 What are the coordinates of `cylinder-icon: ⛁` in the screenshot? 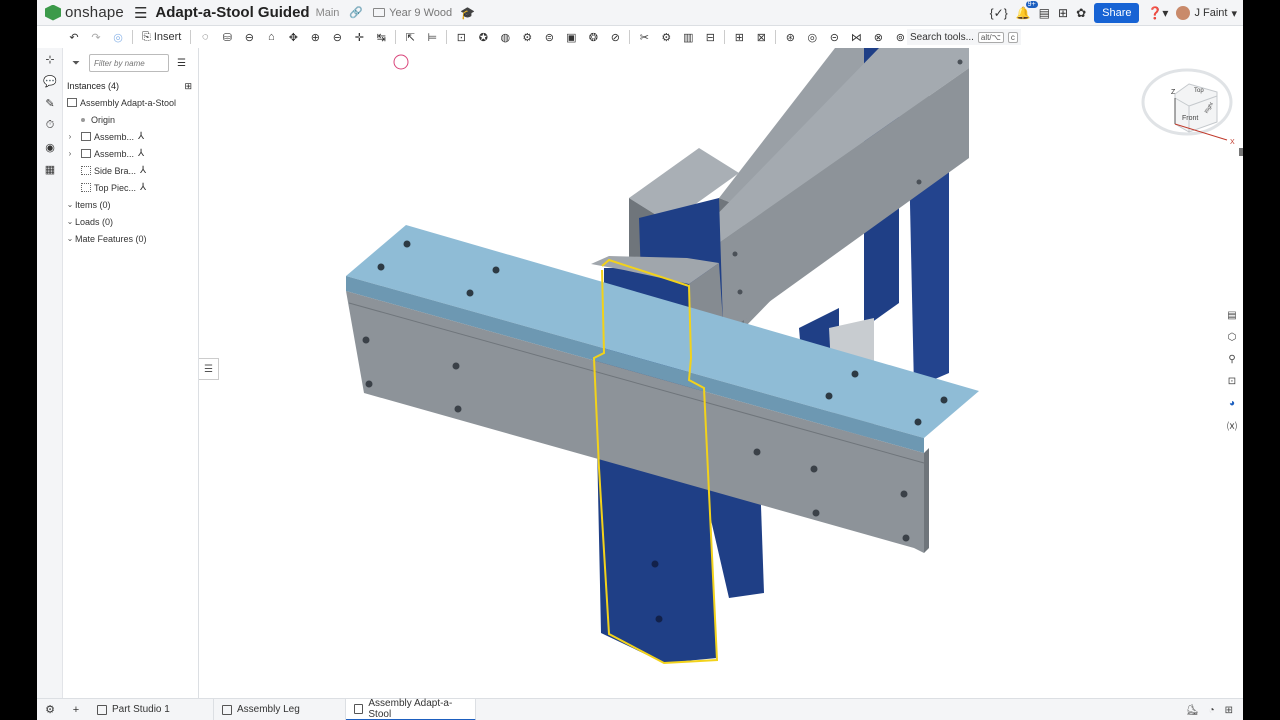 It's located at (227, 37).